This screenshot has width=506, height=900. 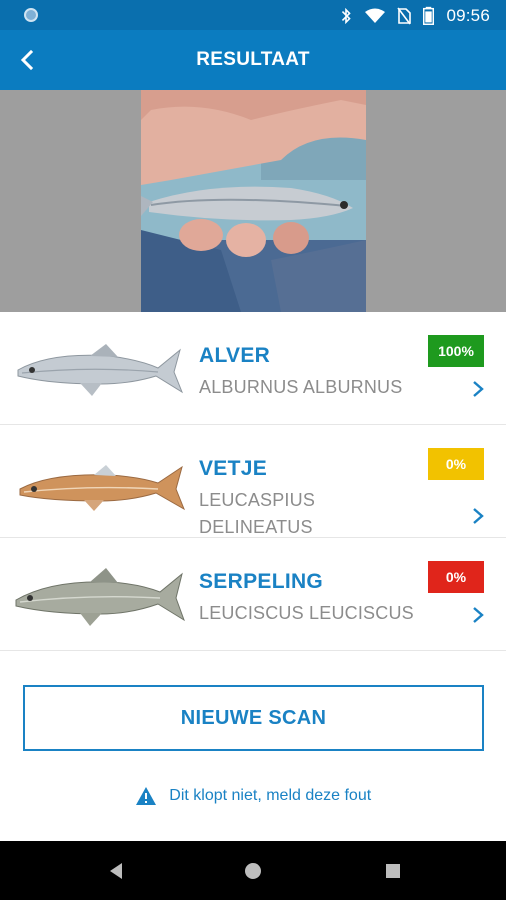 I want to click on status-icons: 09:56, so click(x=414, y=16).